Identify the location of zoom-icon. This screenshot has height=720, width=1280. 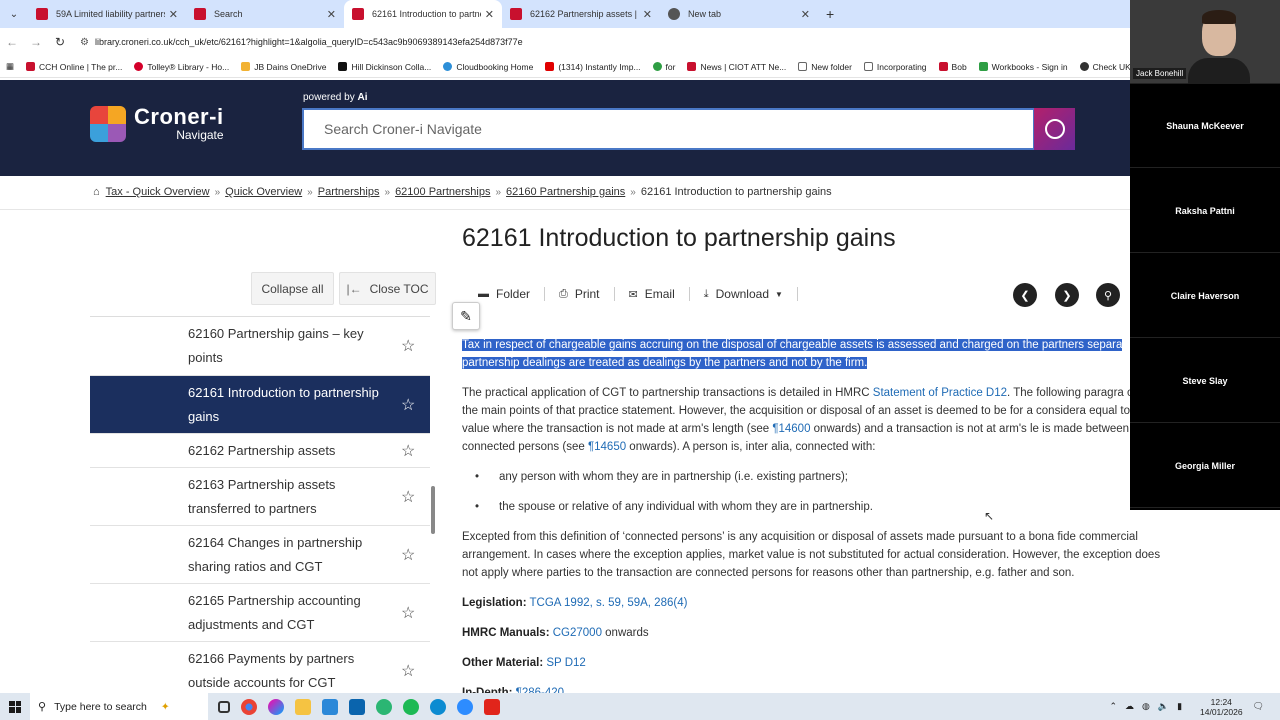
(465, 706).